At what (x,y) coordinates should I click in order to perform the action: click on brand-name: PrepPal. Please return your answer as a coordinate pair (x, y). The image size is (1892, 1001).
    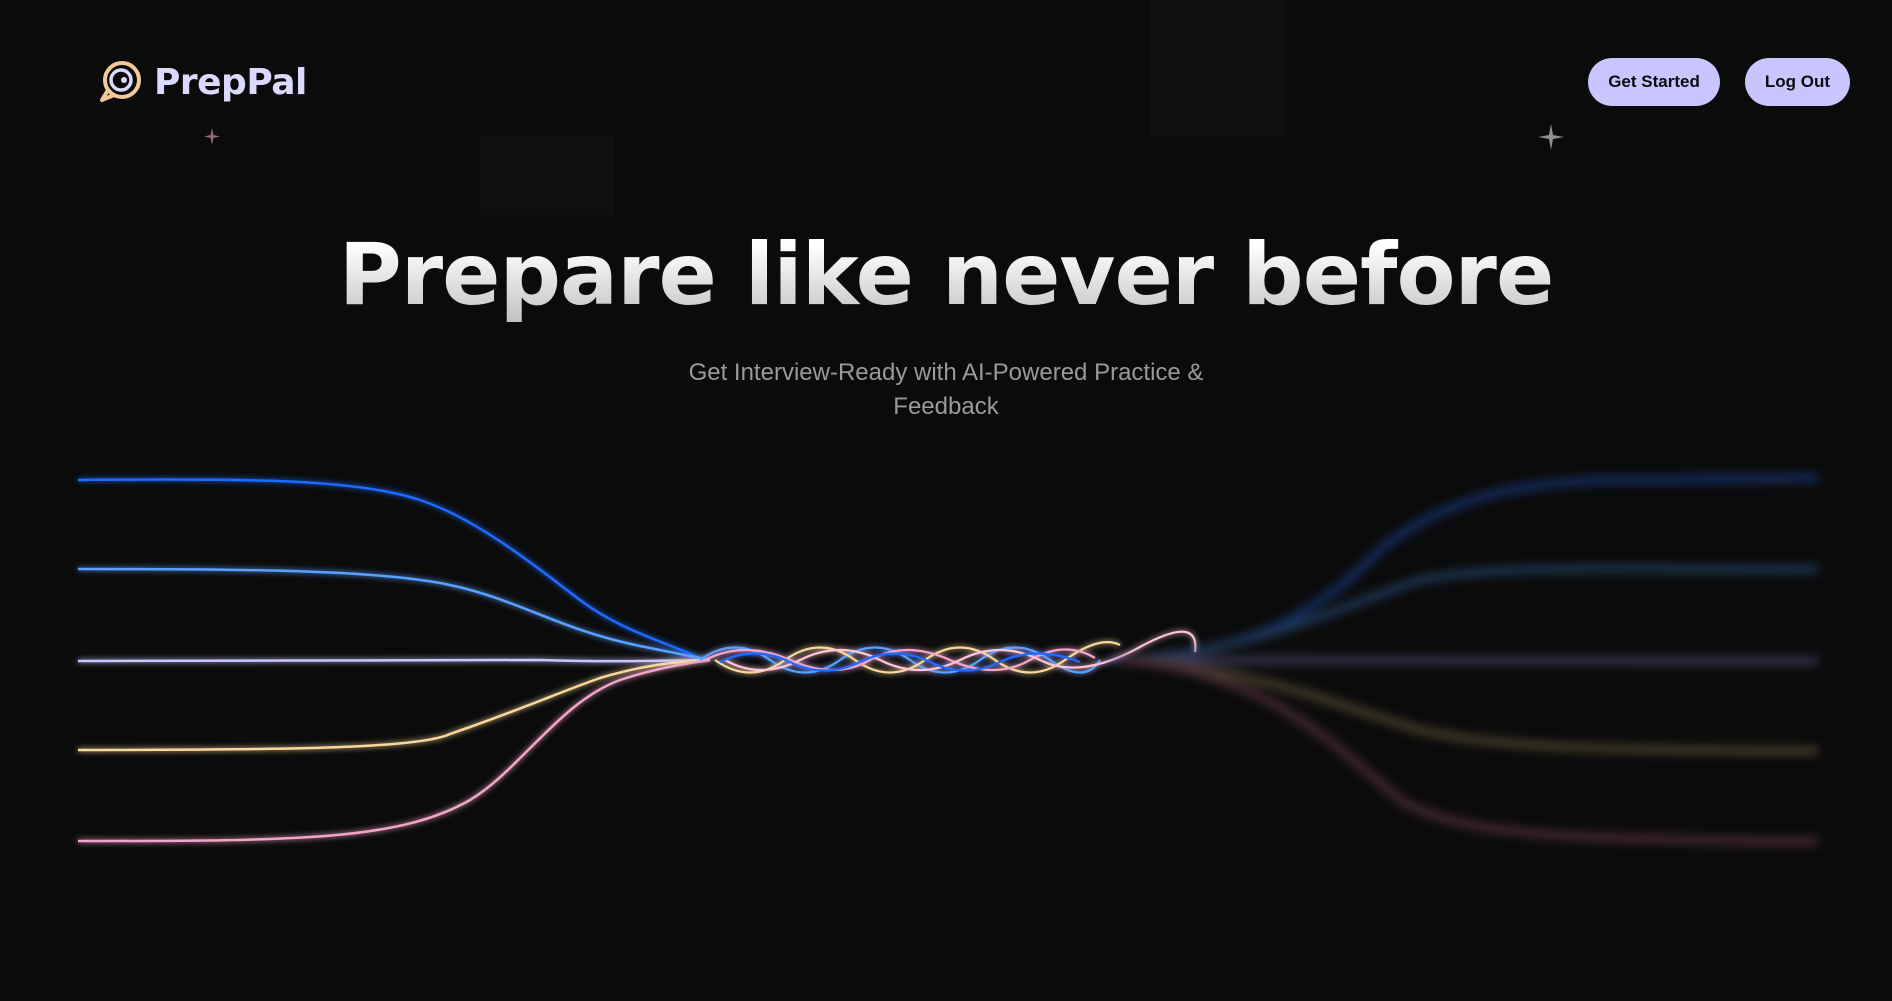
    Looking at the image, I should click on (230, 82).